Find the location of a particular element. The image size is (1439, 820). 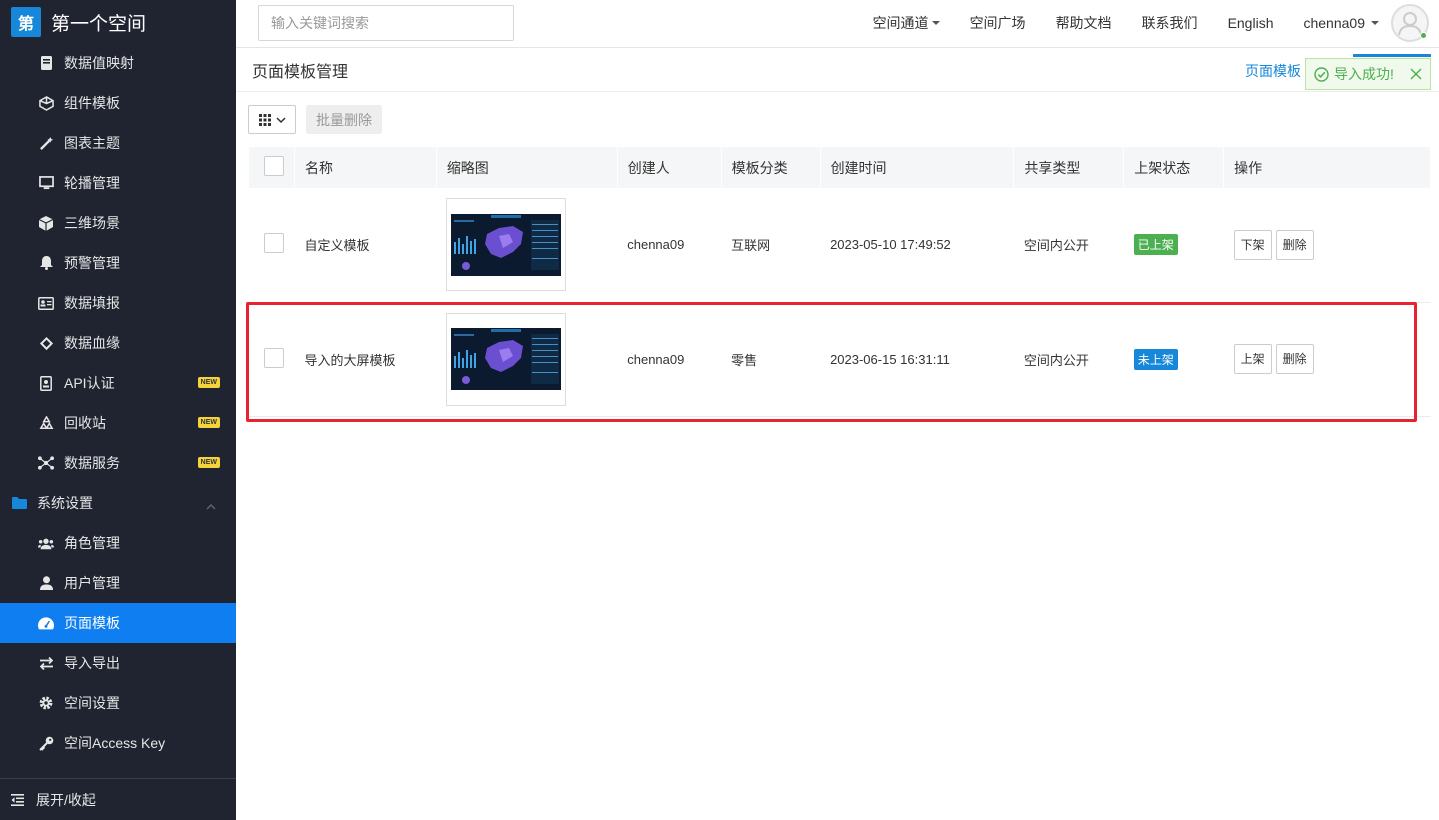

header-action-button is located at coordinates (1392, 55).